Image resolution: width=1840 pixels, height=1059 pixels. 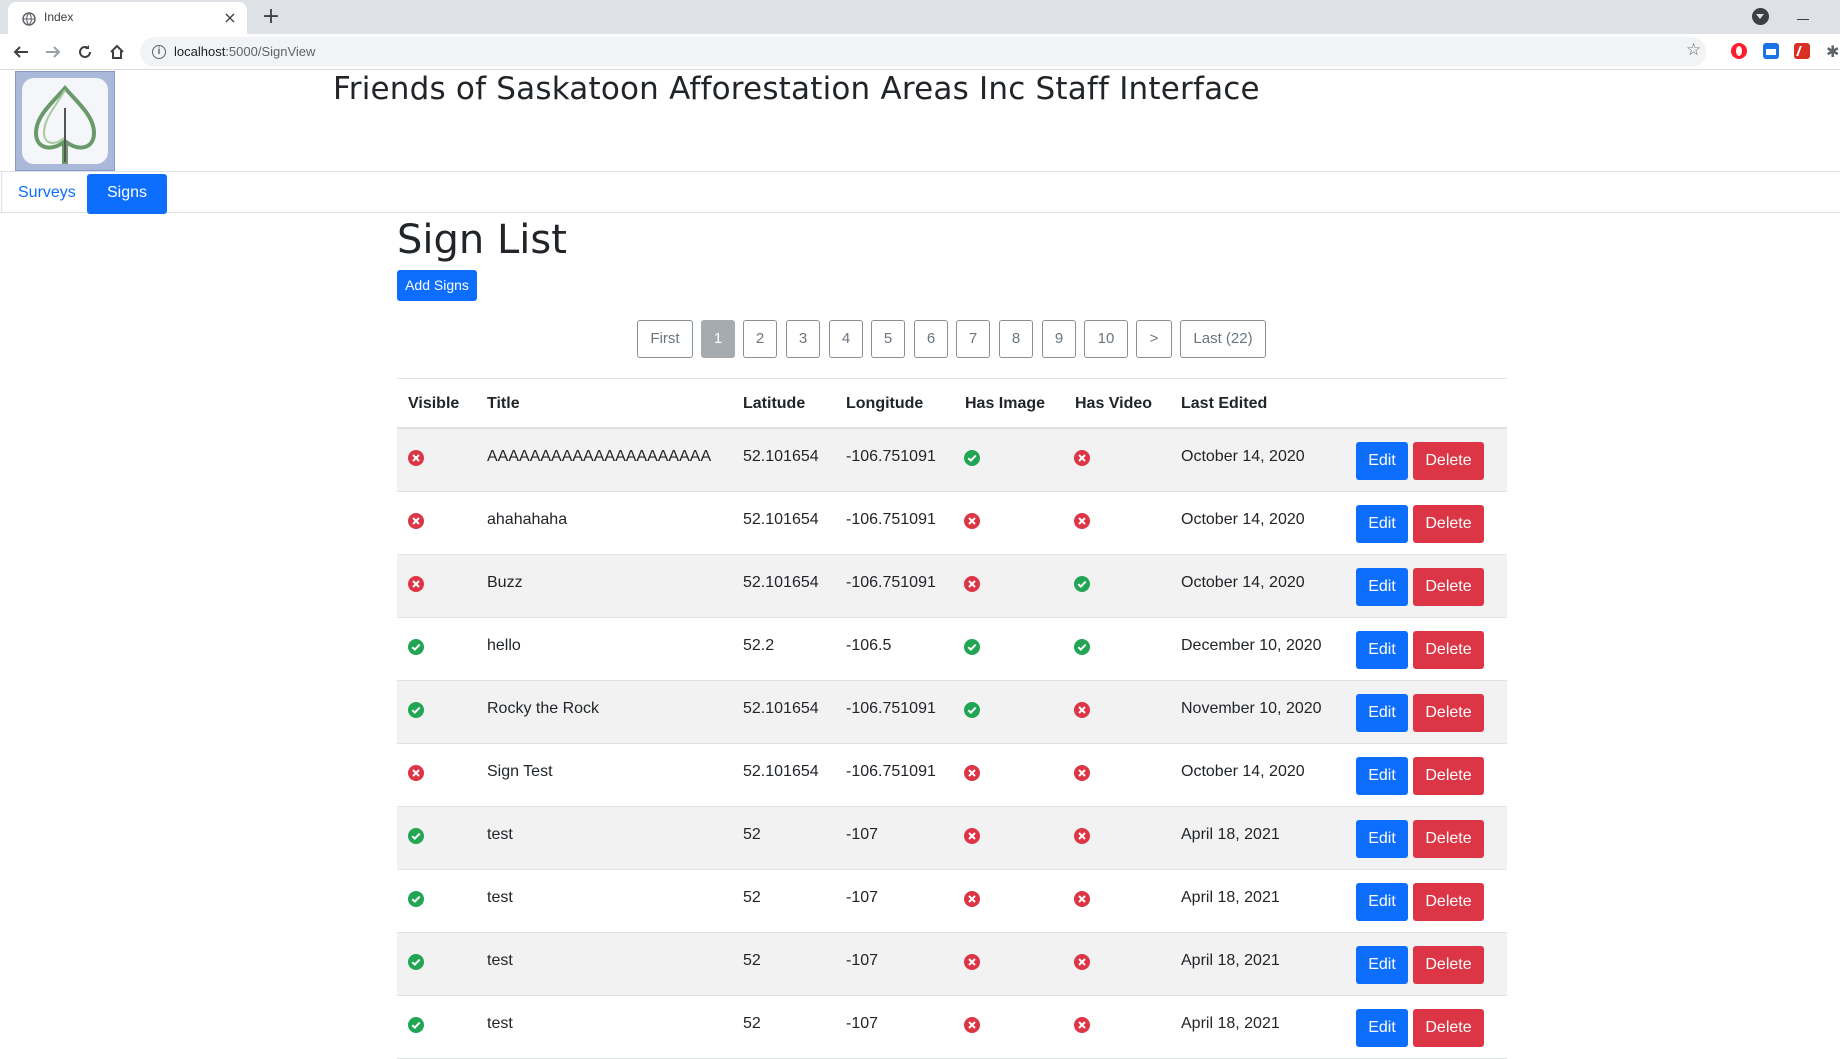 What do you see at coordinates (665, 339) in the screenshot?
I see `page-first-button: First` at bounding box center [665, 339].